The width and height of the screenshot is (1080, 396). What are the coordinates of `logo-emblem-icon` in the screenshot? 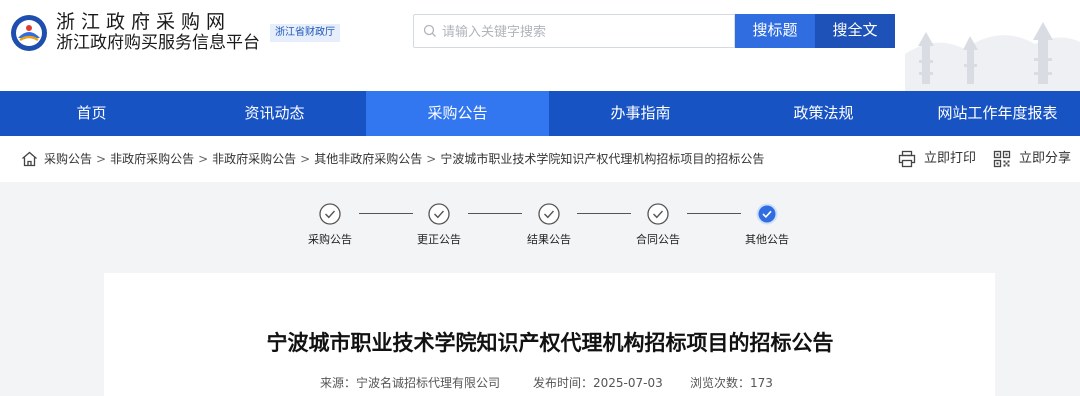 It's located at (29, 33).